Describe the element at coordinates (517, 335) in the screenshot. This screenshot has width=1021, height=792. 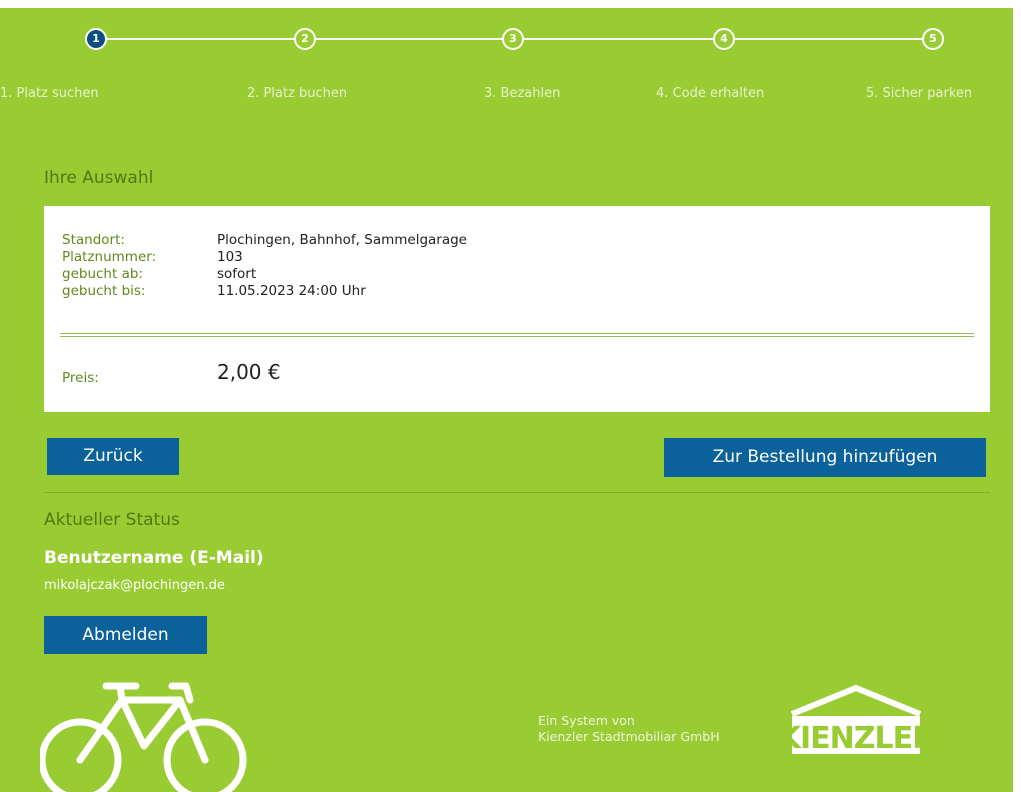
I see `card-divider` at that location.